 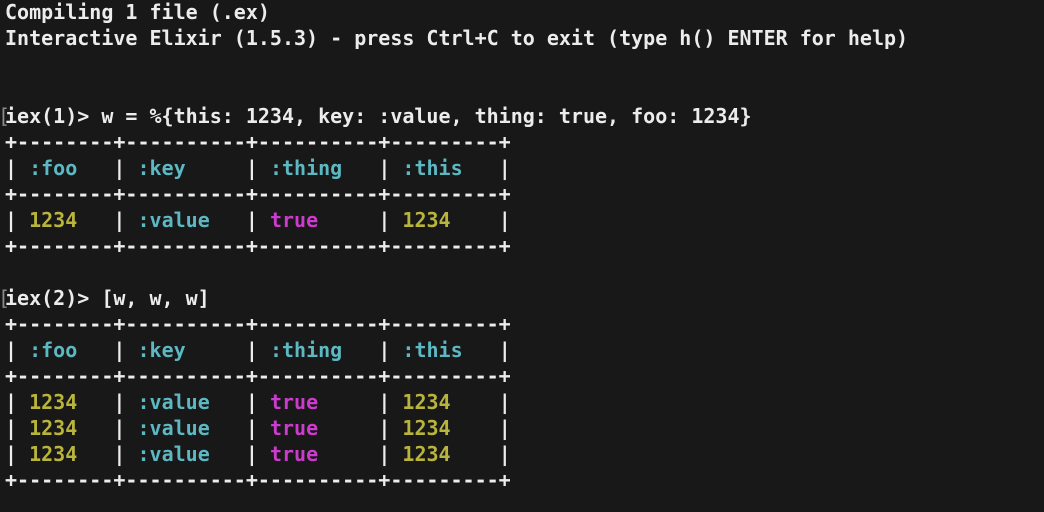 What do you see at coordinates (456, 12) in the screenshot?
I see `output-line: Compiling 1 file (.ex)` at bounding box center [456, 12].